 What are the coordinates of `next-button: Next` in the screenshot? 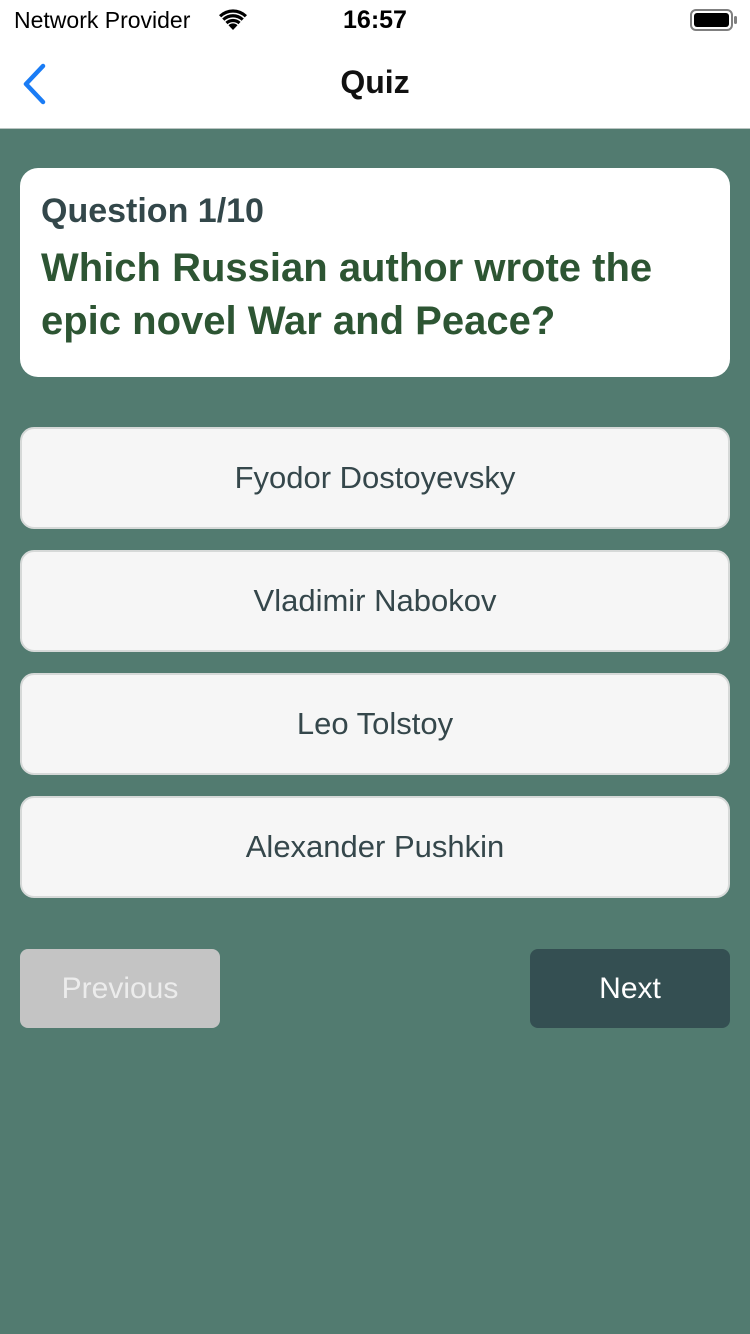 It's located at (630, 988).